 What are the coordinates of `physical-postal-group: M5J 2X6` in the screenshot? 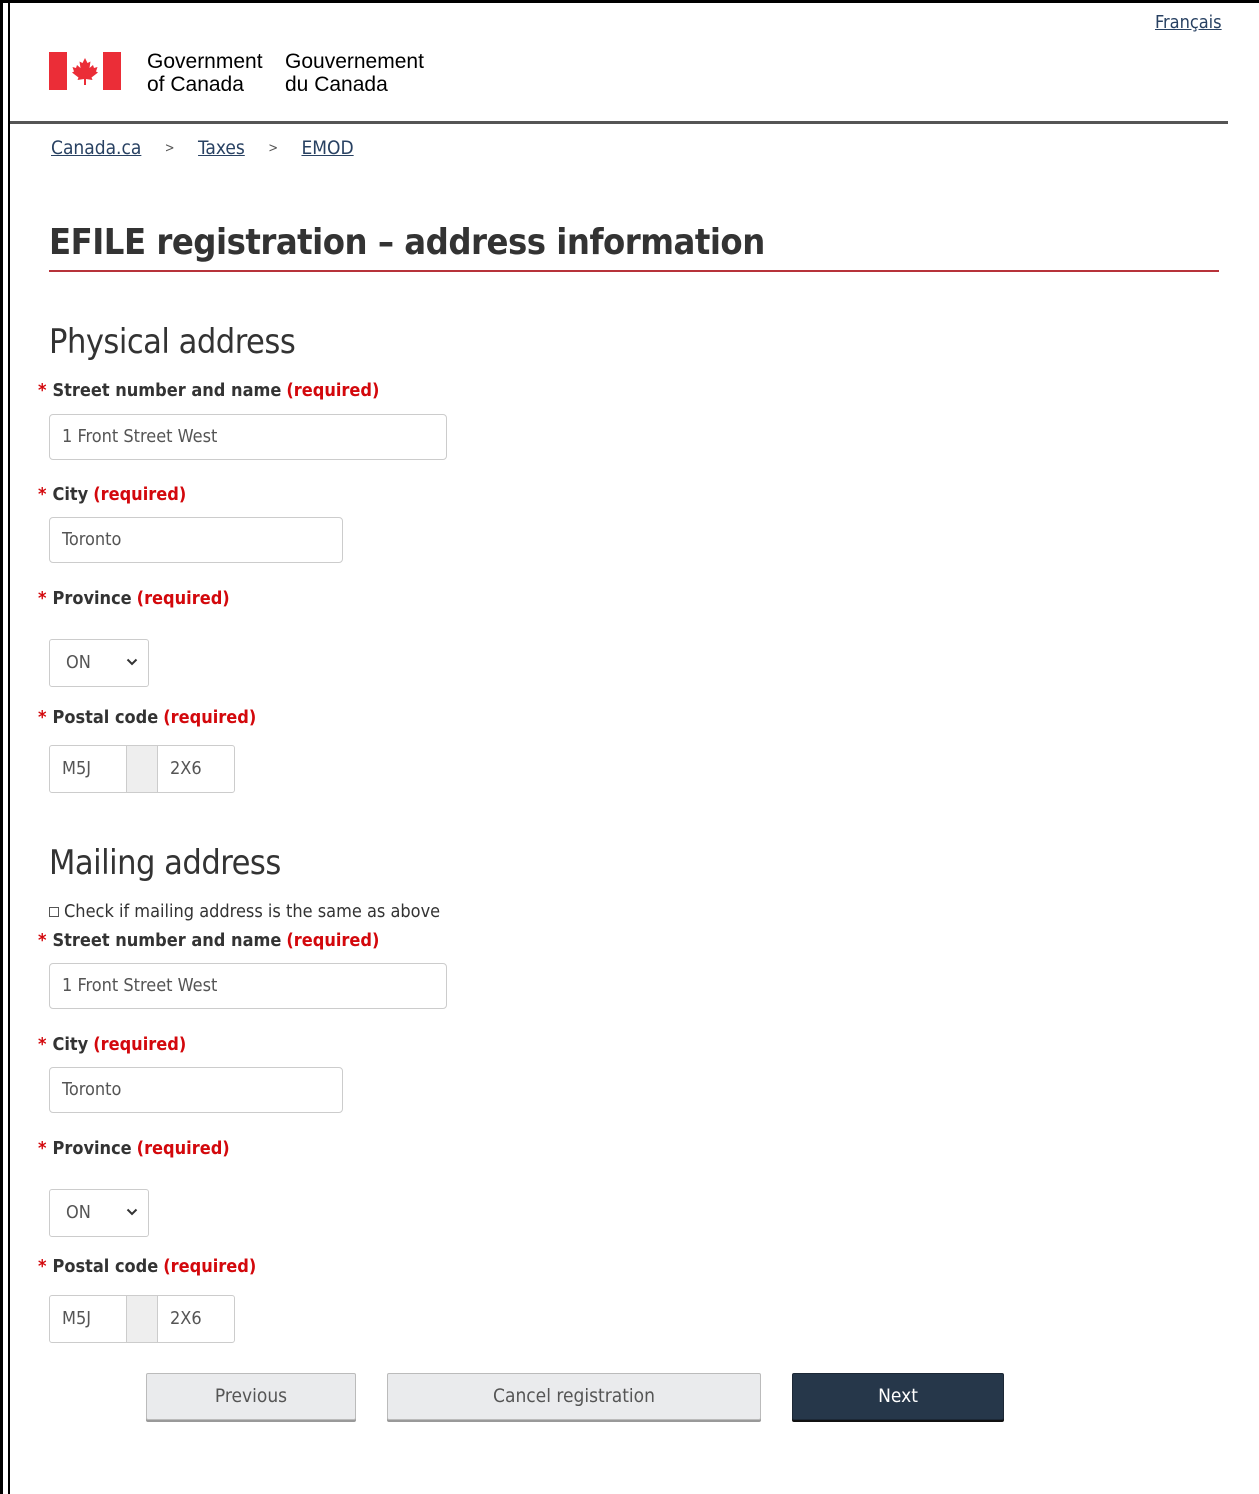 It's located at (142, 769).